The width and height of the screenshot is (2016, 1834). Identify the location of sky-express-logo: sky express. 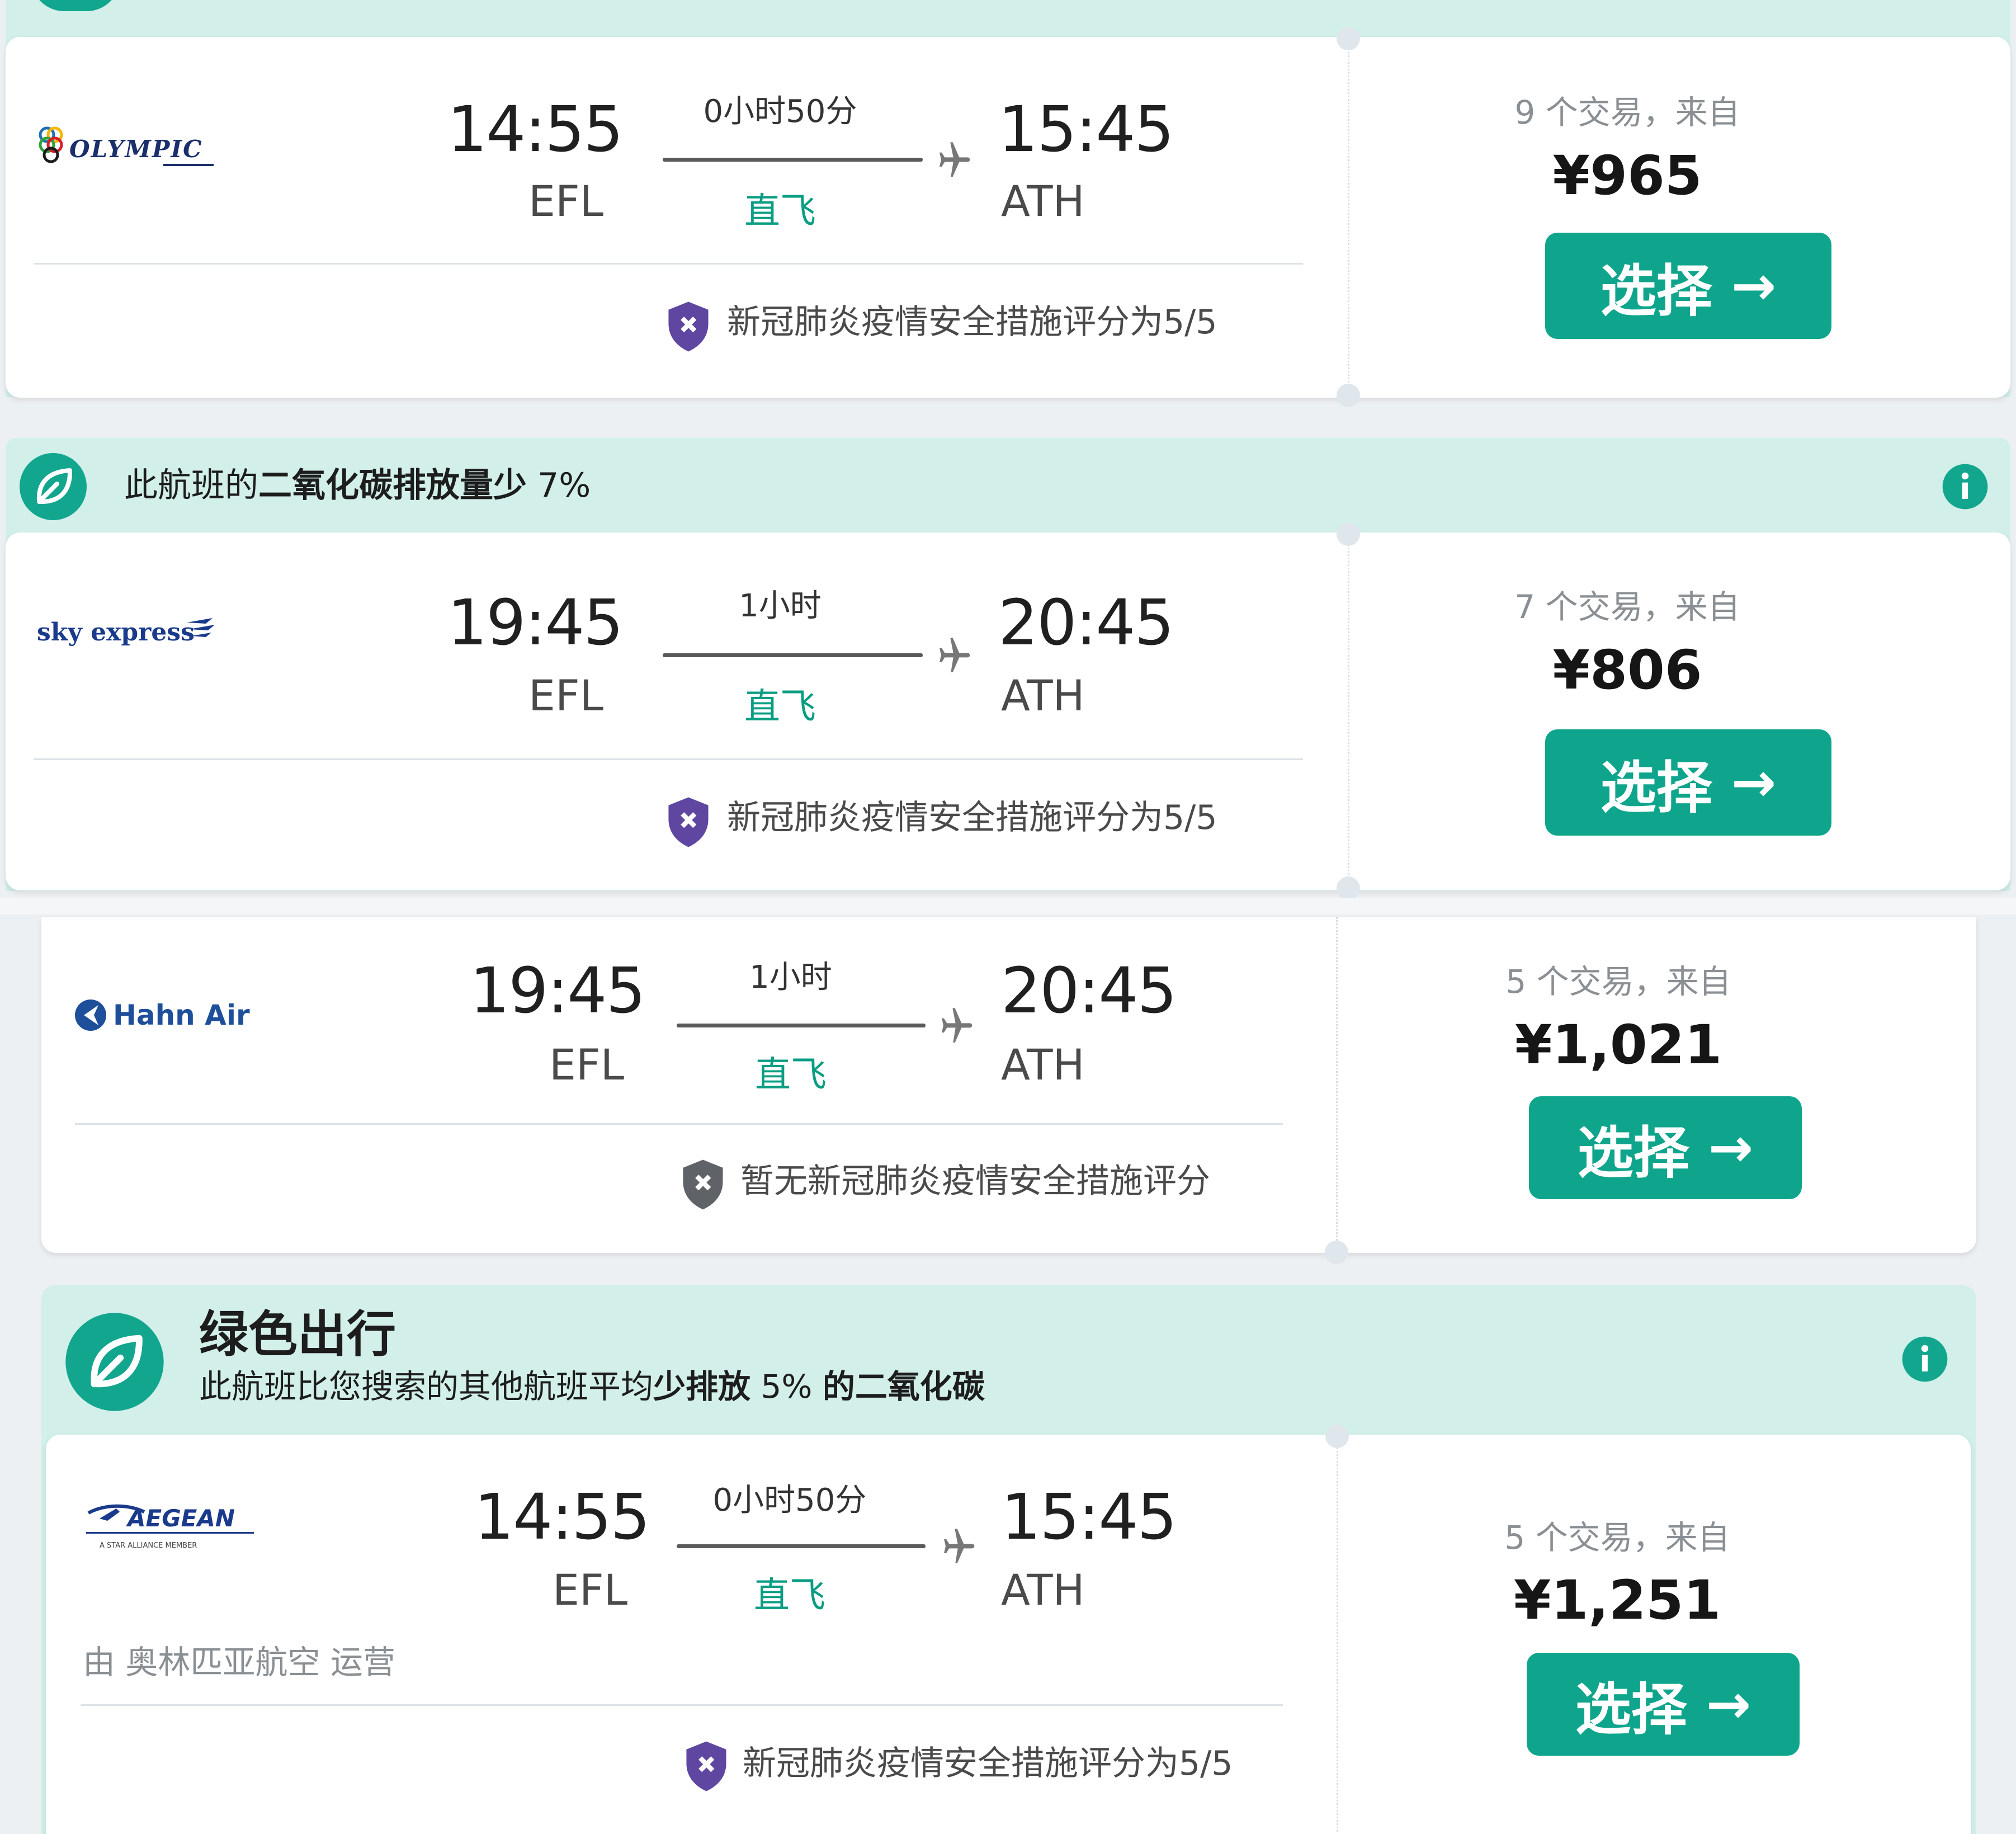
(126, 633).